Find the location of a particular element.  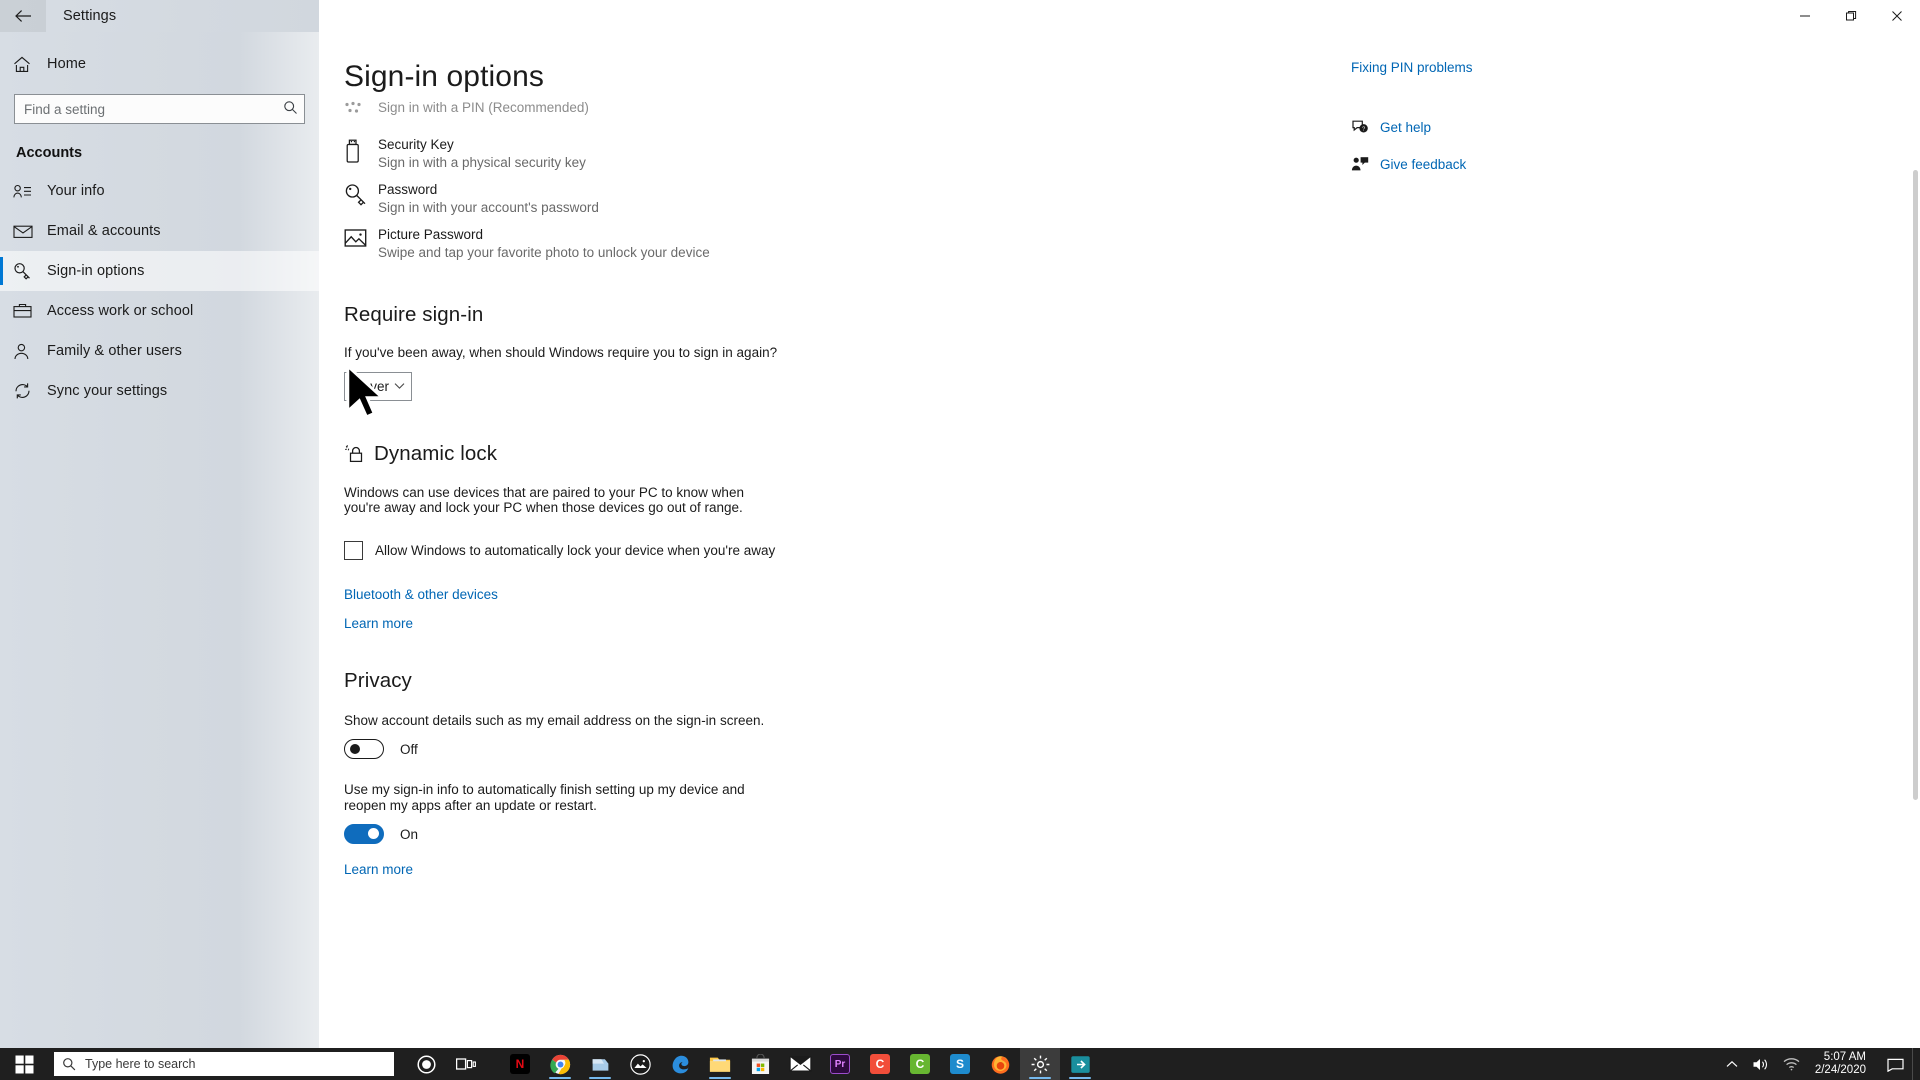

sidebar-item-family-other-users: Family & other users is located at coordinates (159, 351).